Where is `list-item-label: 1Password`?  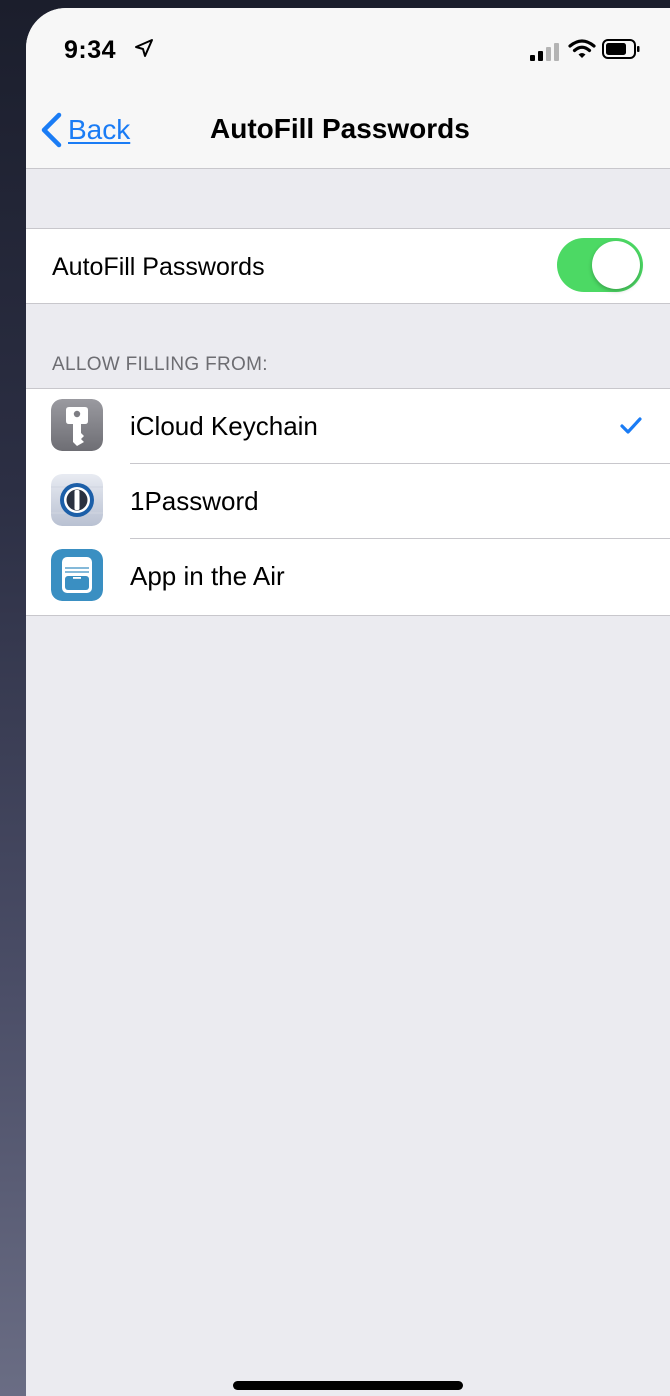
list-item-label: 1Password is located at coordinates (194, 501).